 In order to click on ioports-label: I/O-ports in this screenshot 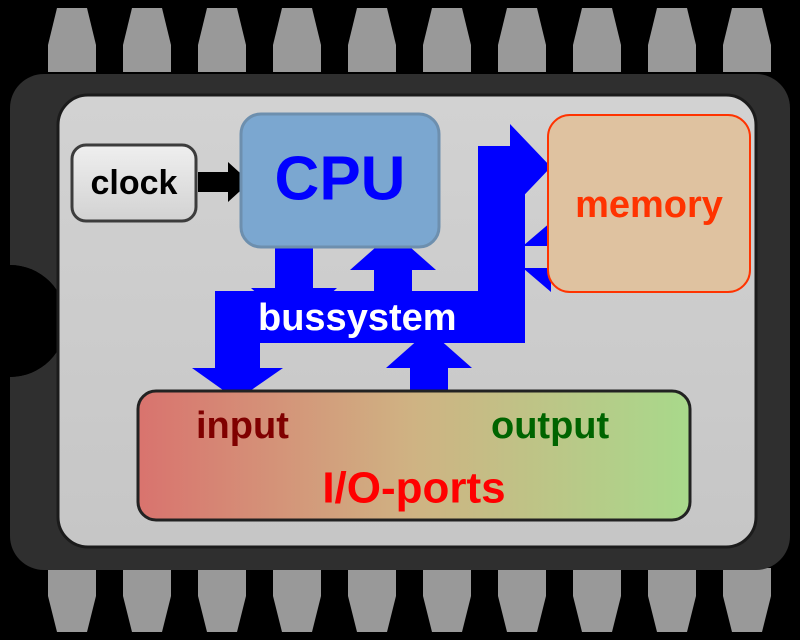, I will do `click(413, 488)`.